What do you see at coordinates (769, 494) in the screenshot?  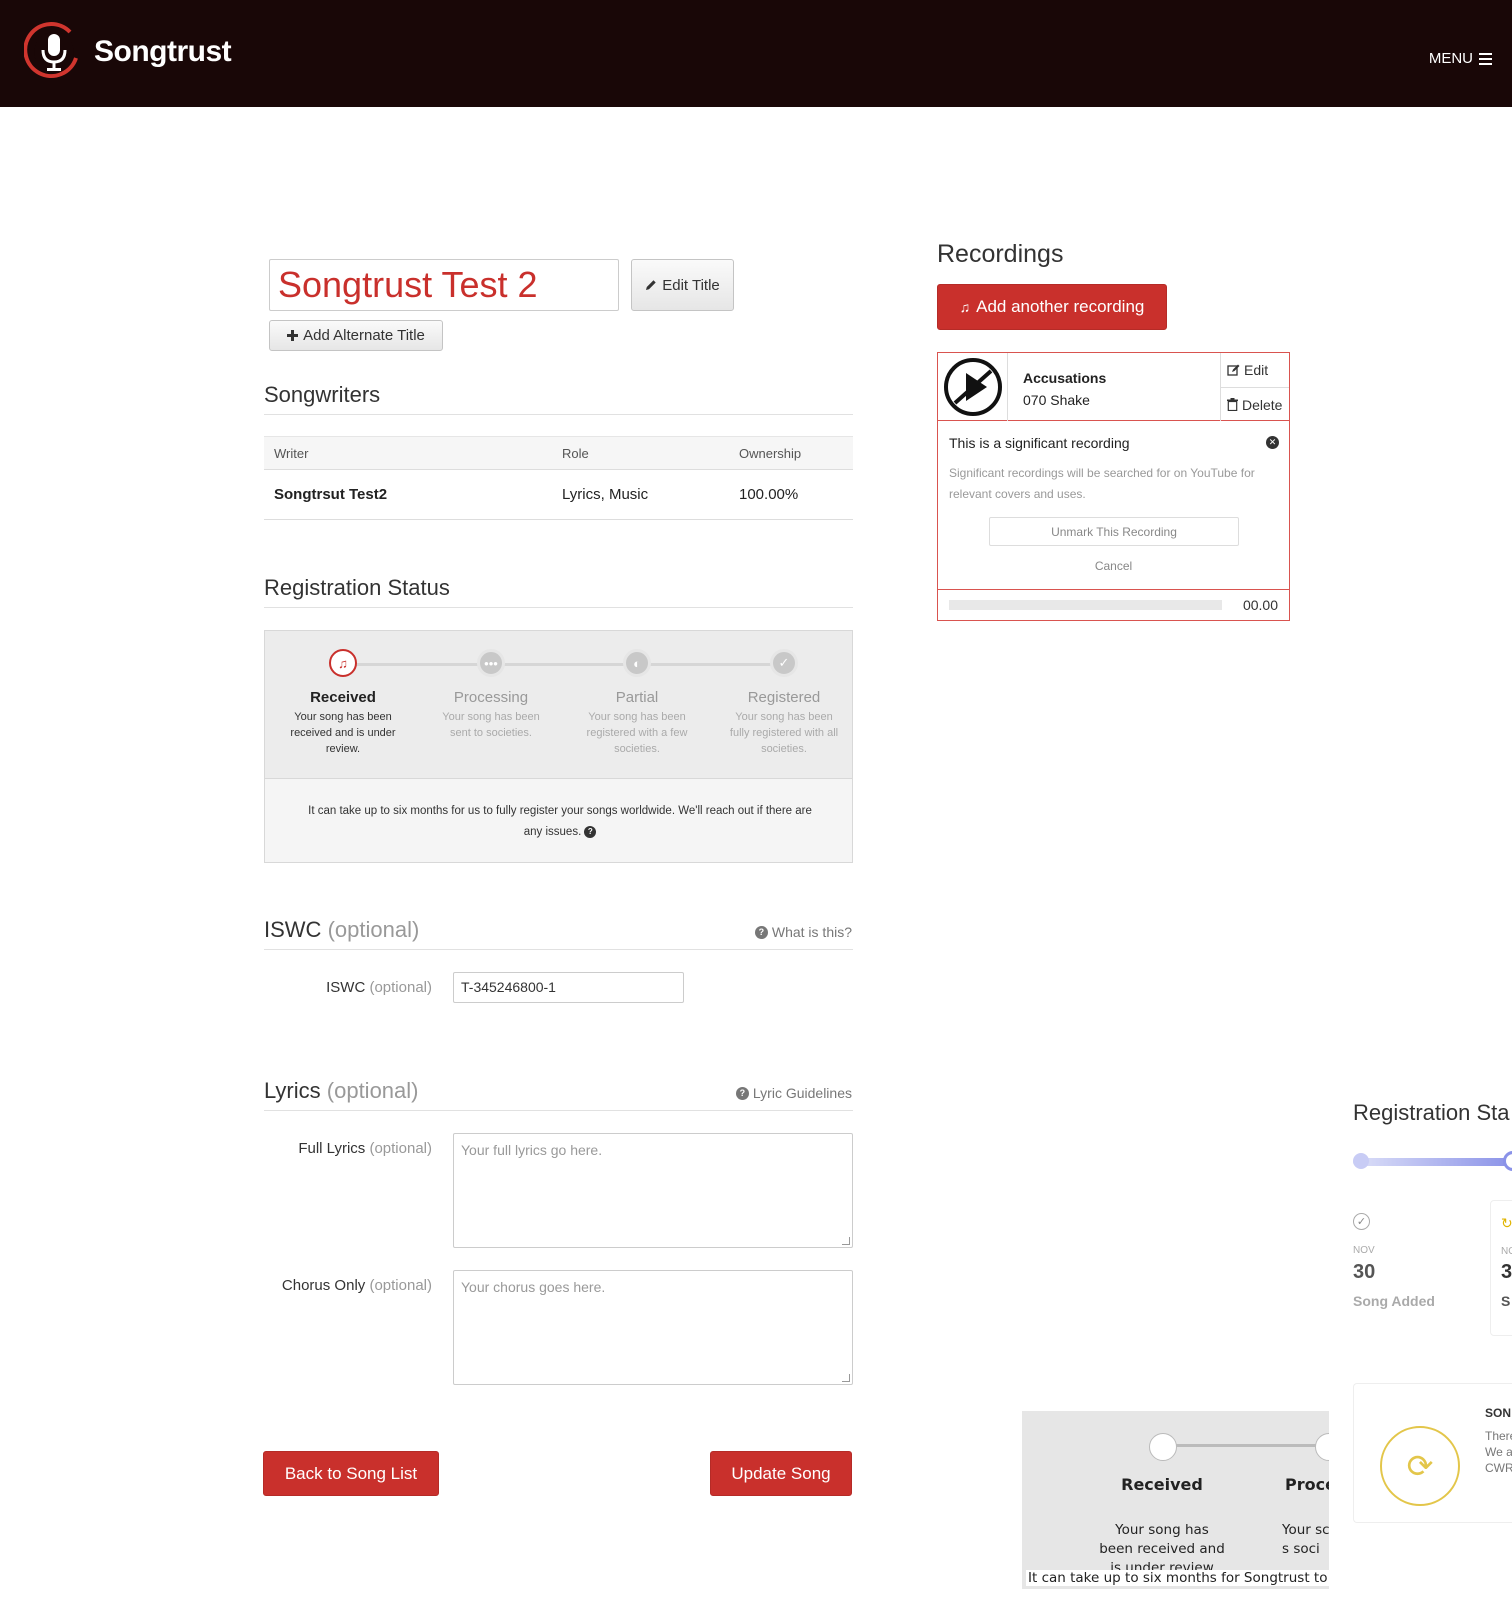 I see `writer-ownership: 100.00%` at bounding box center [769, 494].